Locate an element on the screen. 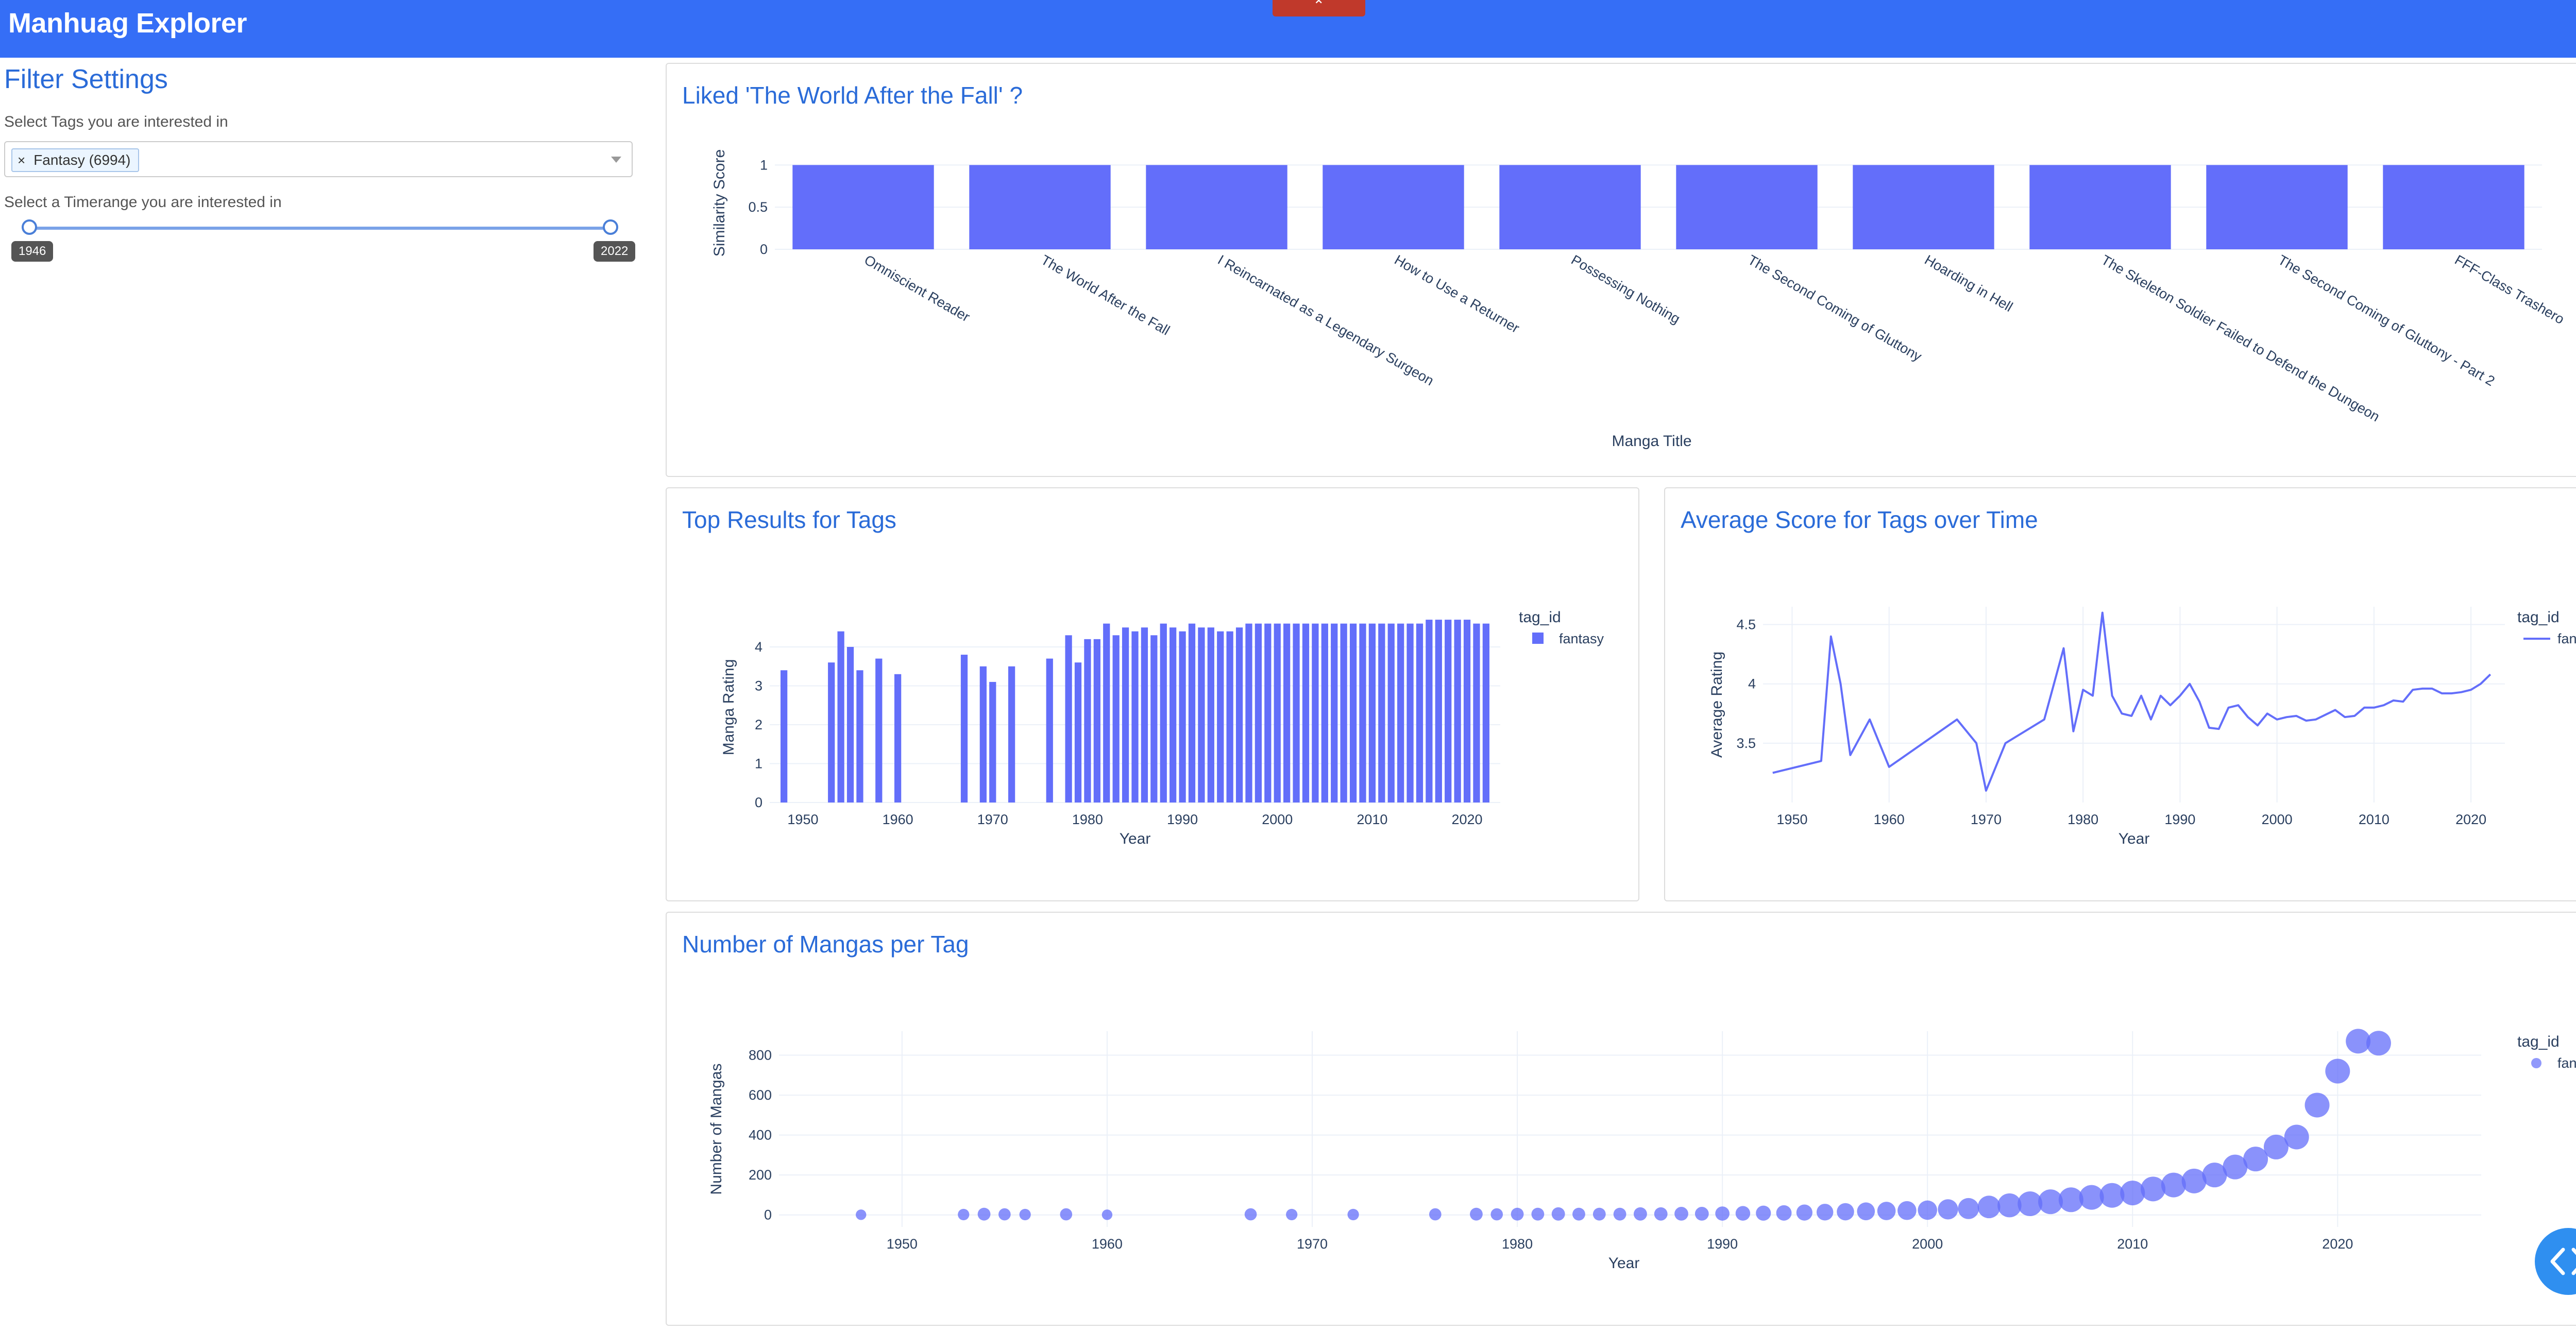 The height and width of the screenshot is (1332, 2576). y-axis-title: Average Rating is located at coordinates (1716, 705).